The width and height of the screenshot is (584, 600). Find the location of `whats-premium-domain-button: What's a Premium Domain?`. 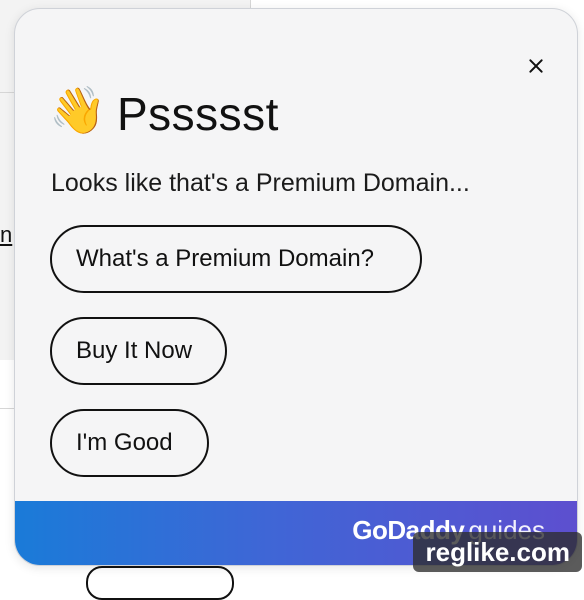

whats-premium-domain-button: What's a Premium Domain? is located at coordinates (236, 259).